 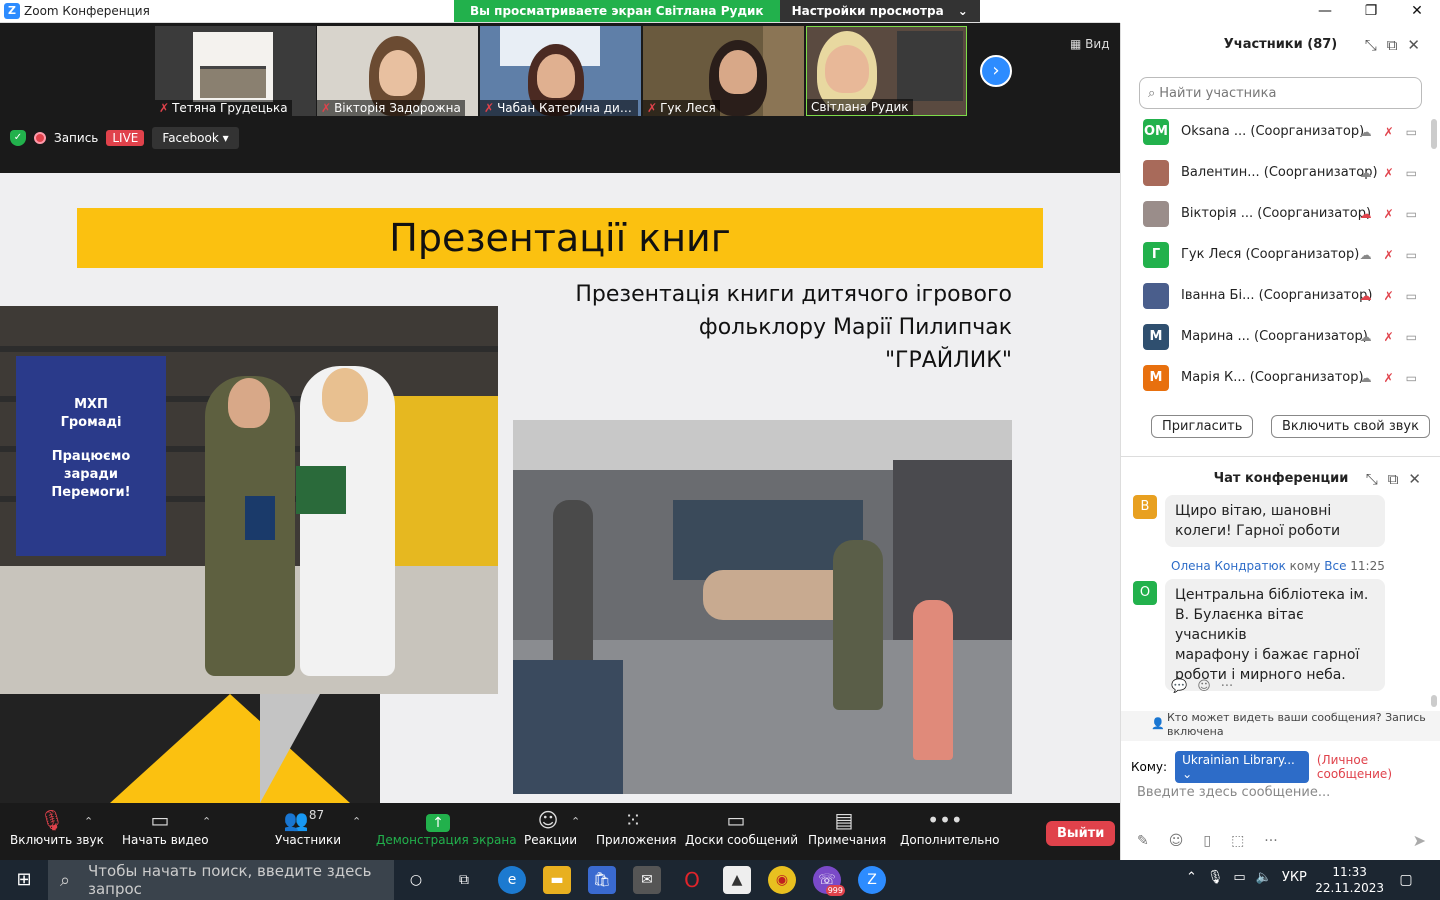 What do you see at coordinates (855, 327) in the screenshot?
I see `slide-subtitle-line: фольклору Марії Пилипчак` at bounding box center [855, 327].